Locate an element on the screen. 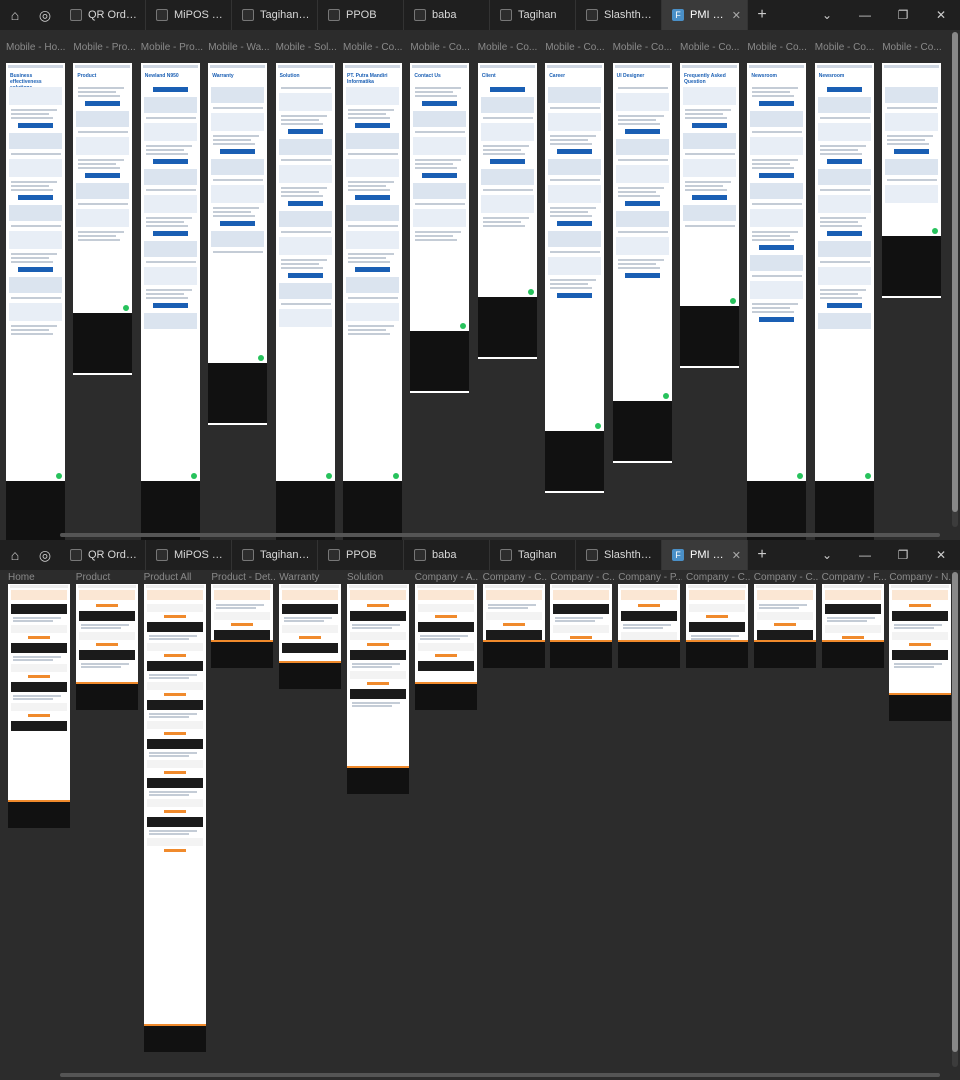 Image resolution: width=960 pixels, height=1080 pixels. mobile-frame: Warranty is located at coordinates (238, 244).